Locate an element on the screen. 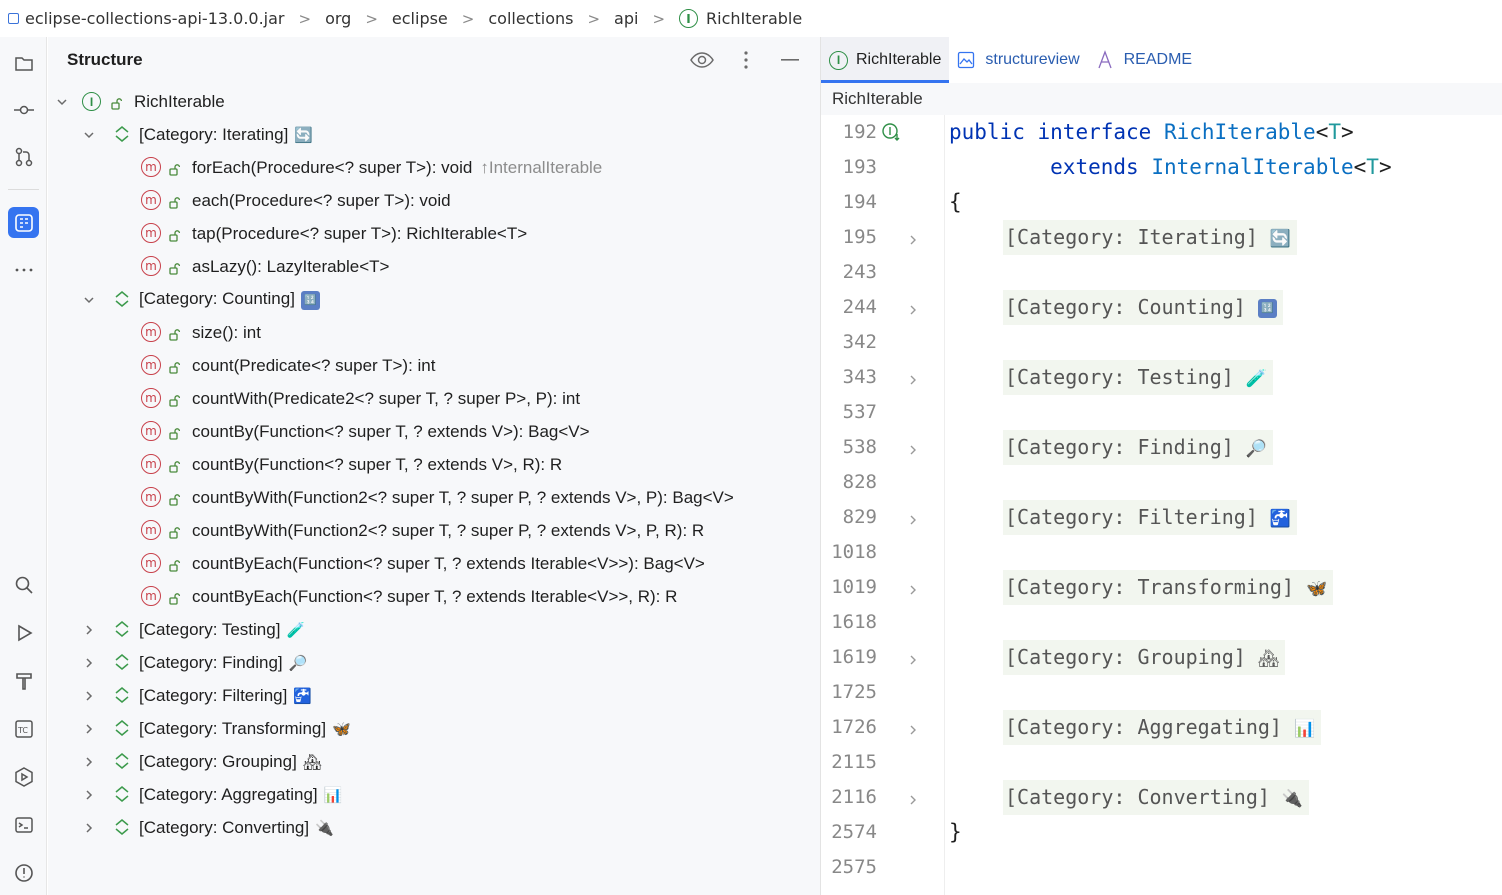 This screenshot has height=895, width=1502. services-icon is located at coordinates (23, 776).